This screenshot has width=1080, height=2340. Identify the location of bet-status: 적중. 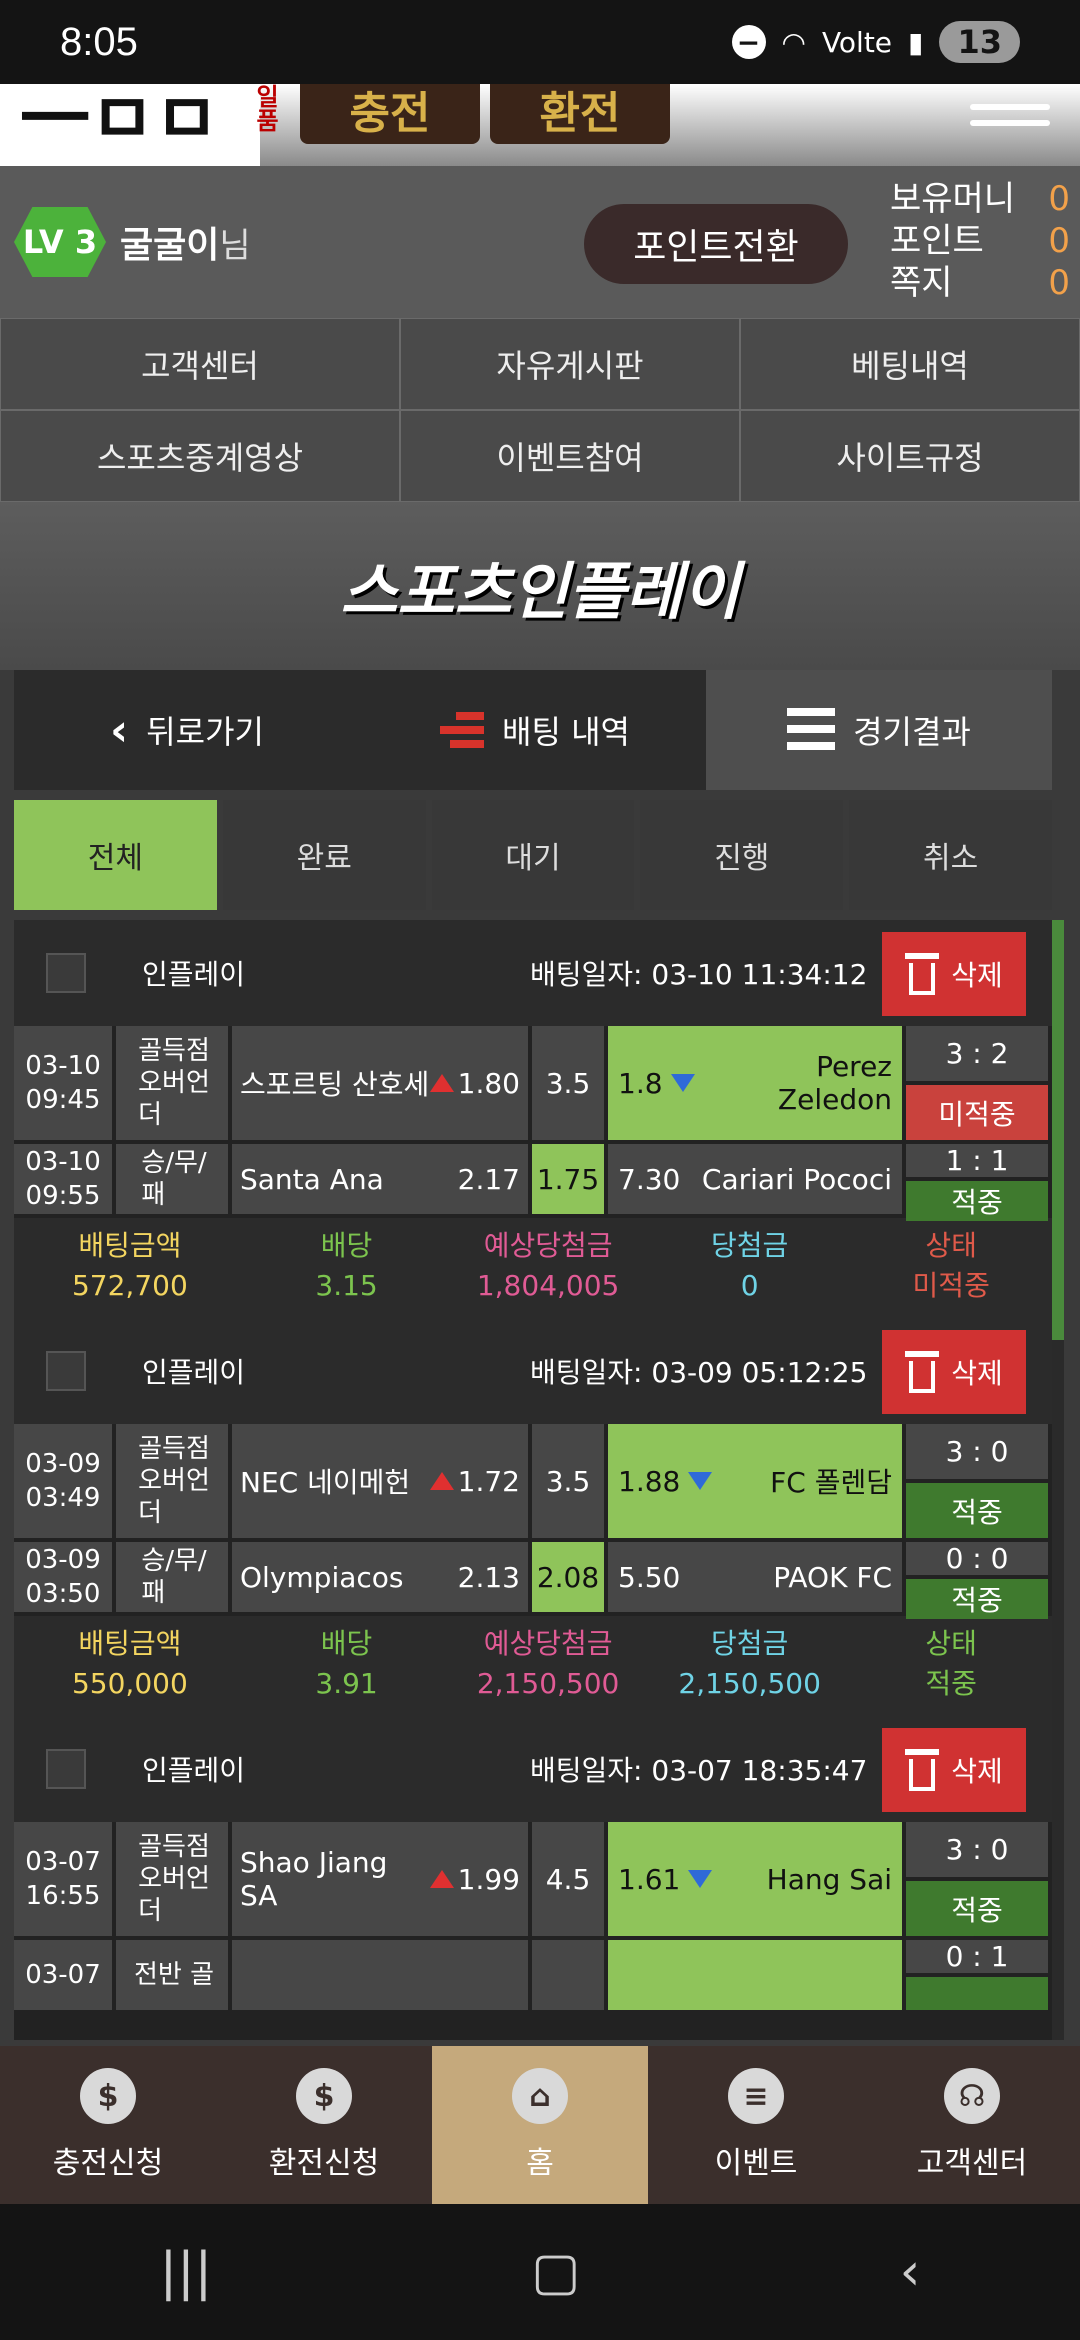
(951, 1683).